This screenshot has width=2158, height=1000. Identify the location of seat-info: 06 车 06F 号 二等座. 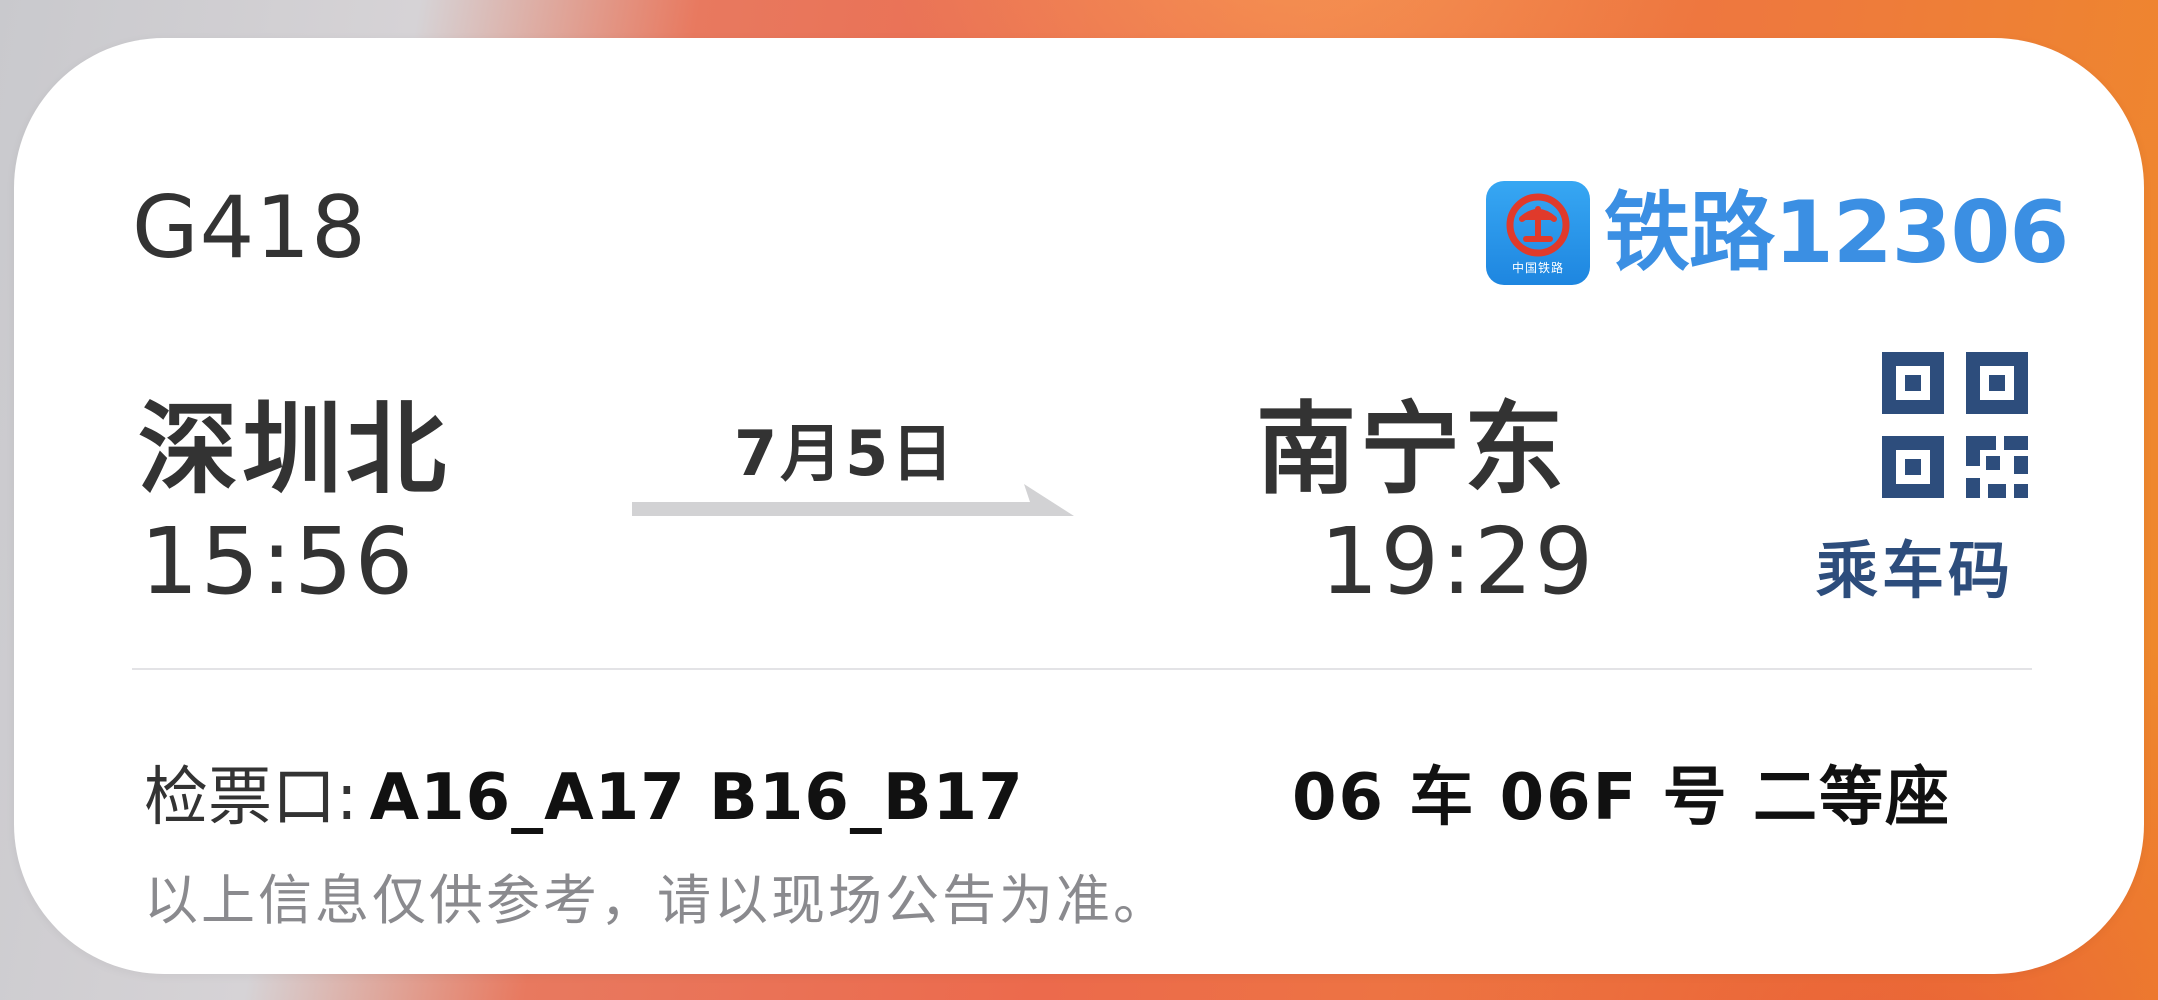
(1621, 798).